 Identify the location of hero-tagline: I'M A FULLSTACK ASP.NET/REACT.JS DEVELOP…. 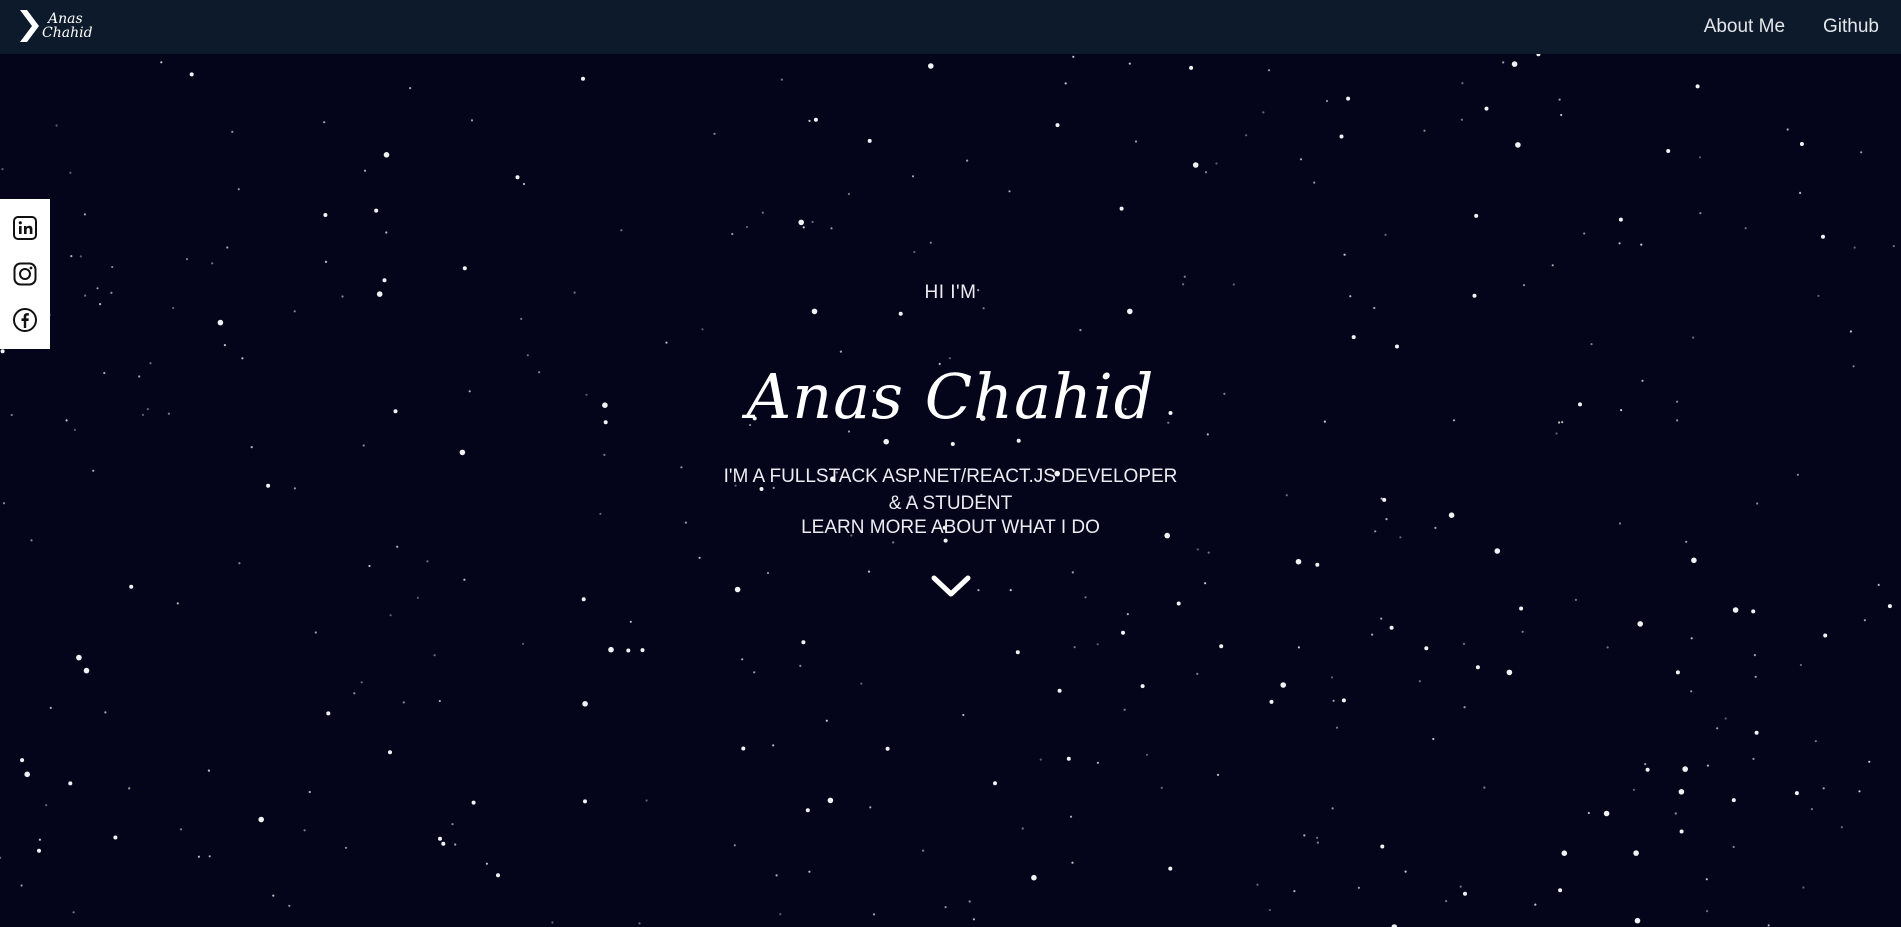
(950, 490).